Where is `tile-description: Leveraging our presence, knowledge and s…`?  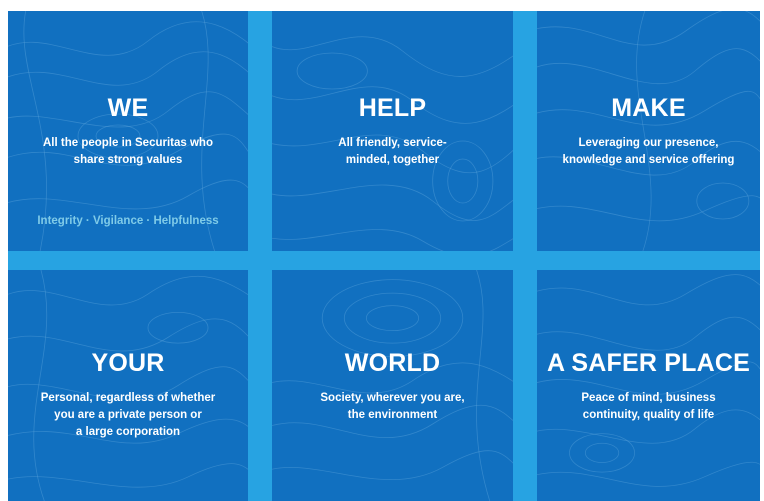
tile-description: Leveraging our presence, knowledge and s… is located at coordinates (648, 151).